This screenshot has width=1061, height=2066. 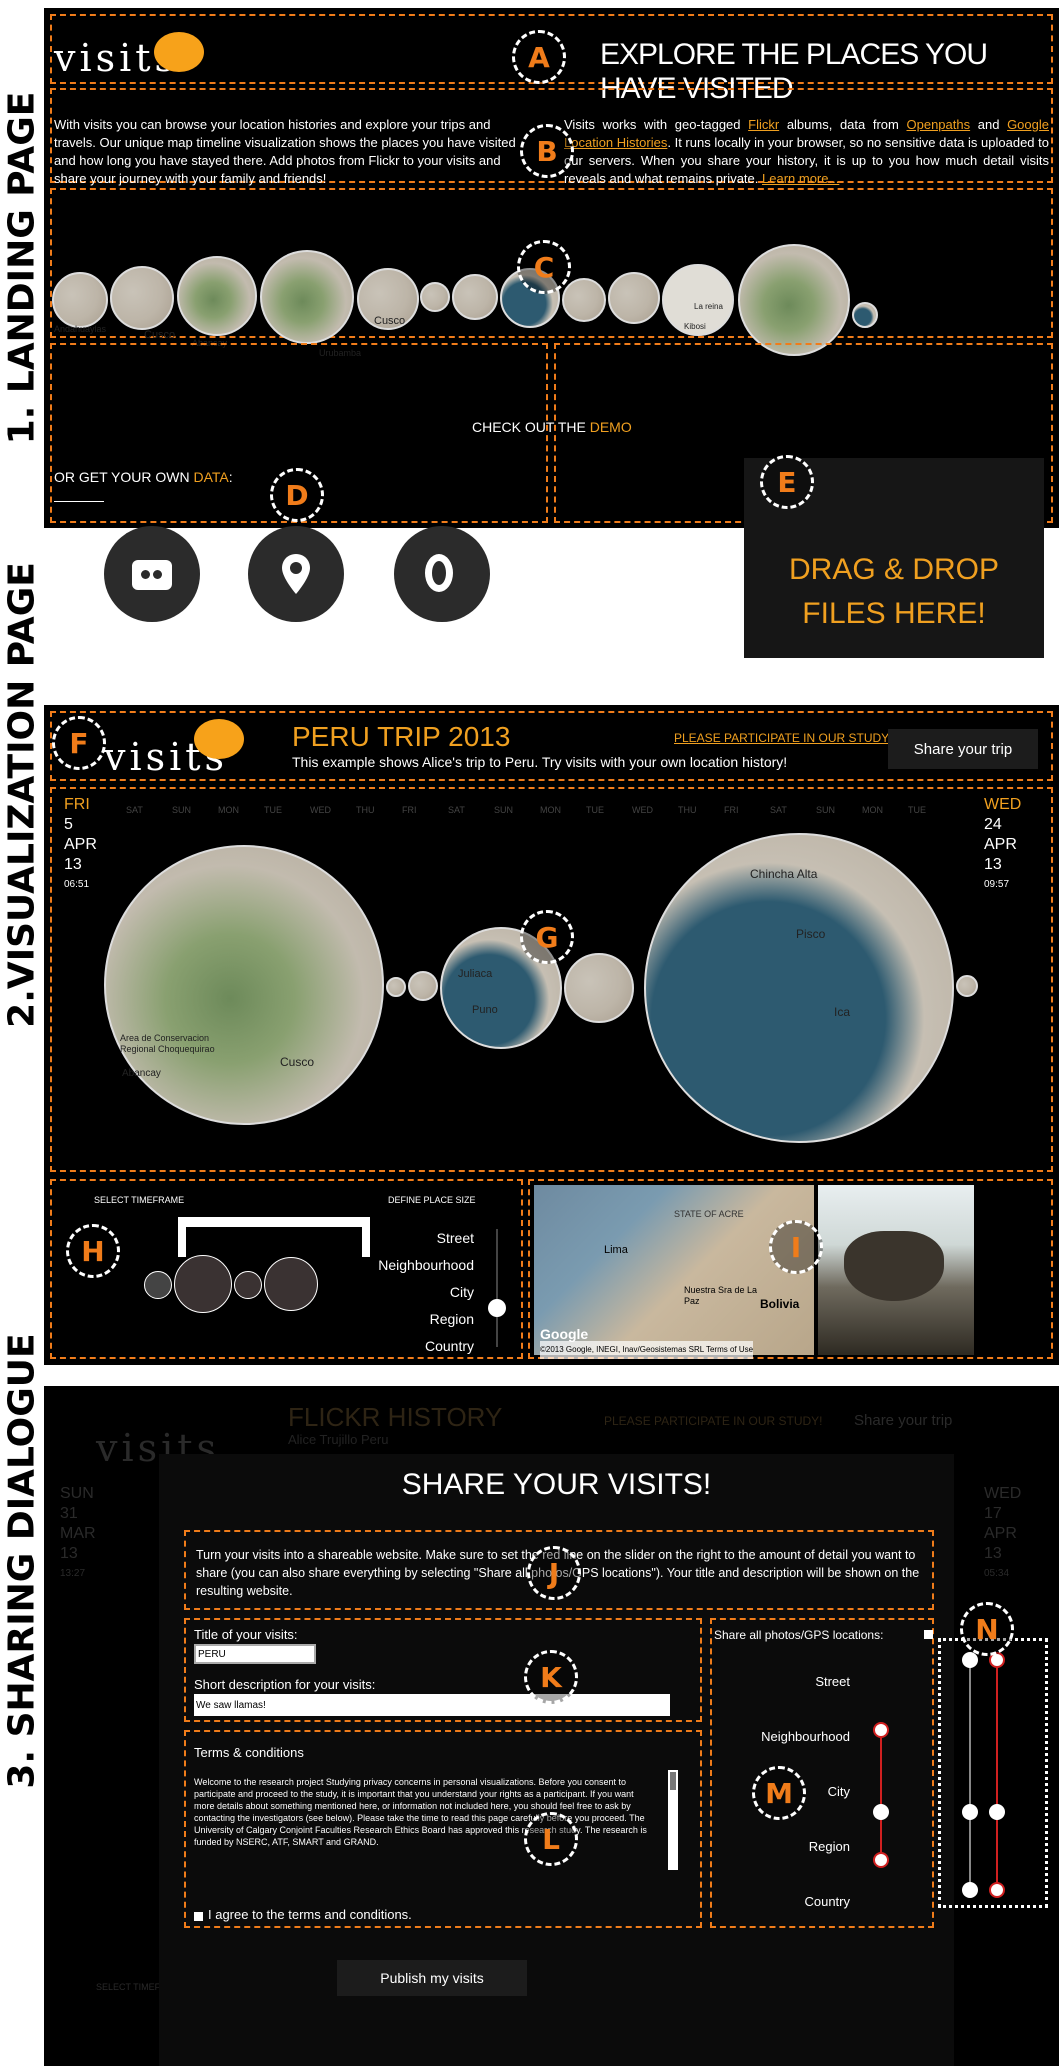 I want to click on detail-level-label: Neighbourhood, so click(x=805, y=1736).